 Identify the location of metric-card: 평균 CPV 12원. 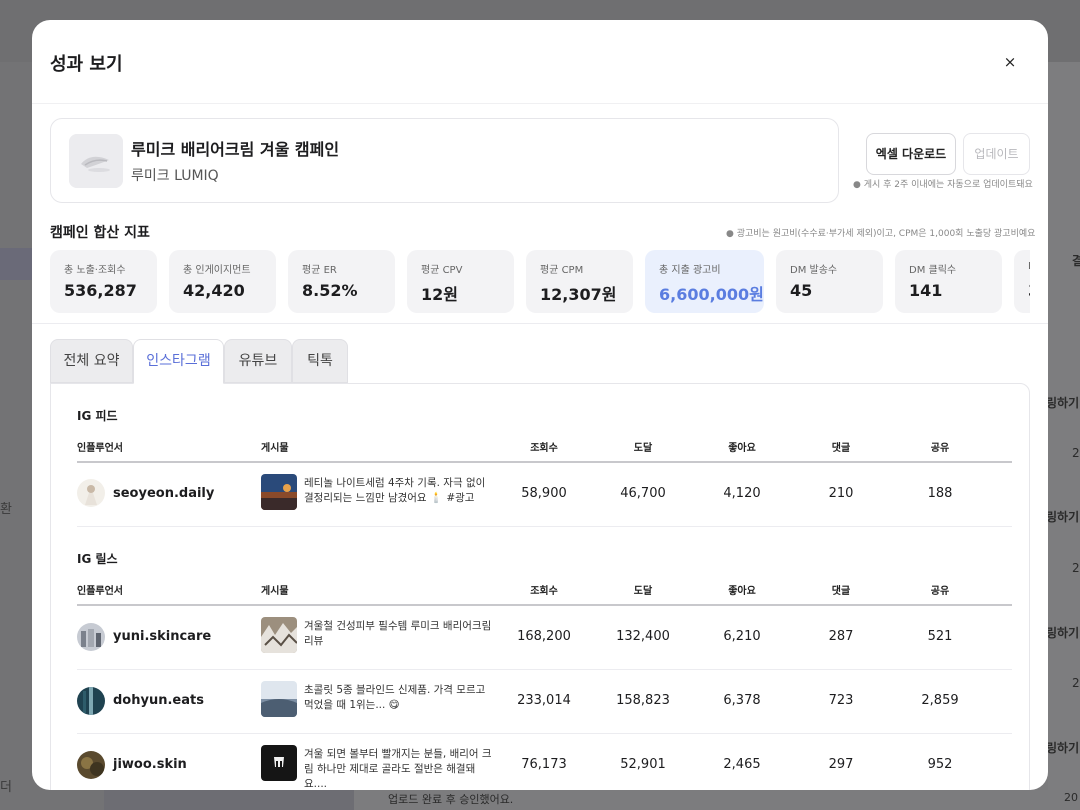
(460, 281).